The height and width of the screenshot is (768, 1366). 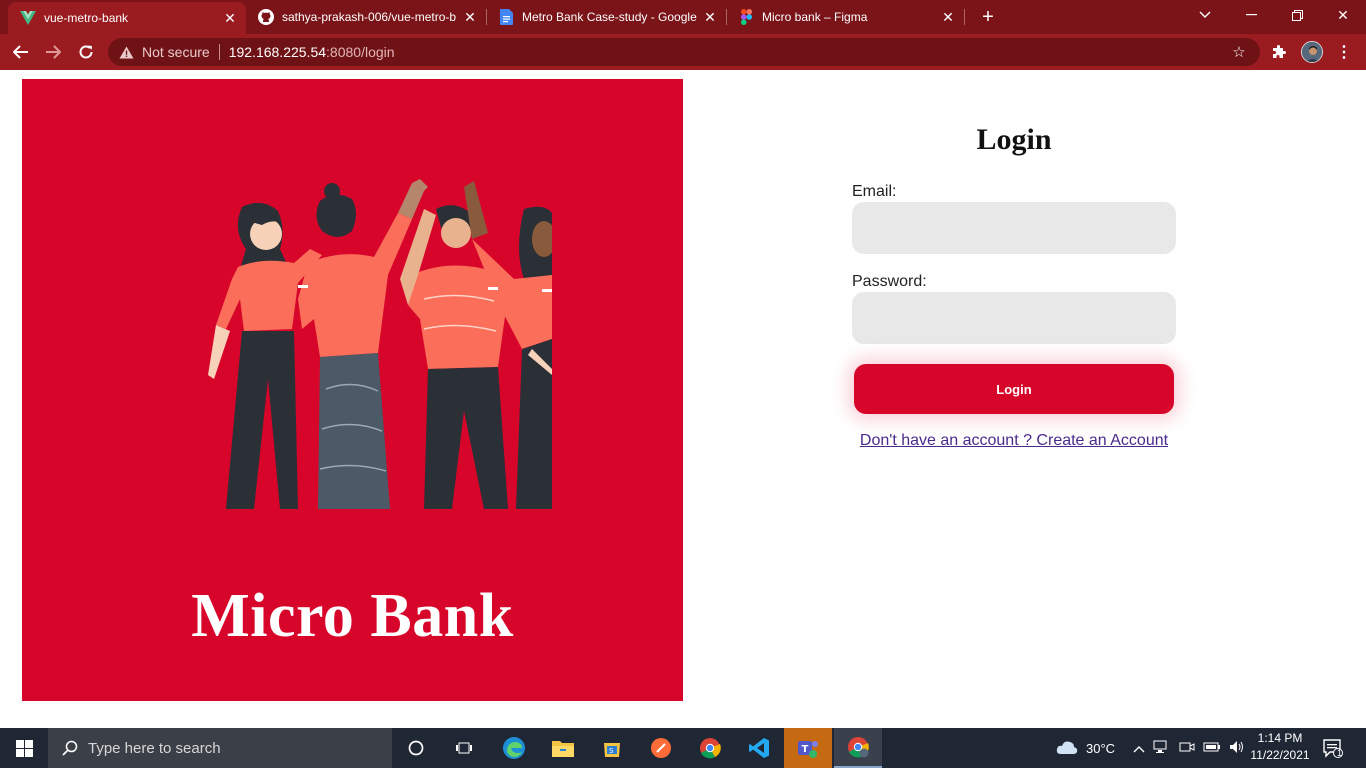 What do you see at coordinates (874, 191) in the screenshot?
I see `email-label: Email:` at bounding box center [874, 191].